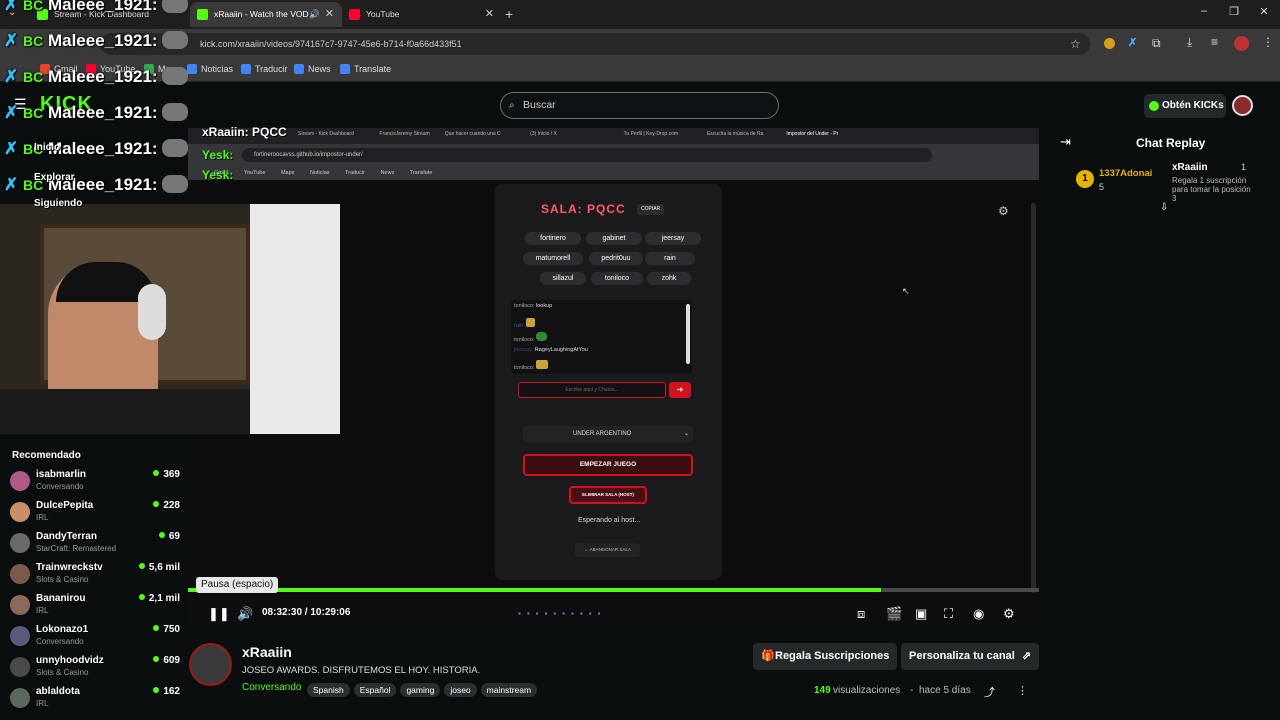 The image size is (1280, 720). Describe the element at coordinates (1268, 42) in the screenshot. I see `browser-menu-icon: ⋮` at that location.